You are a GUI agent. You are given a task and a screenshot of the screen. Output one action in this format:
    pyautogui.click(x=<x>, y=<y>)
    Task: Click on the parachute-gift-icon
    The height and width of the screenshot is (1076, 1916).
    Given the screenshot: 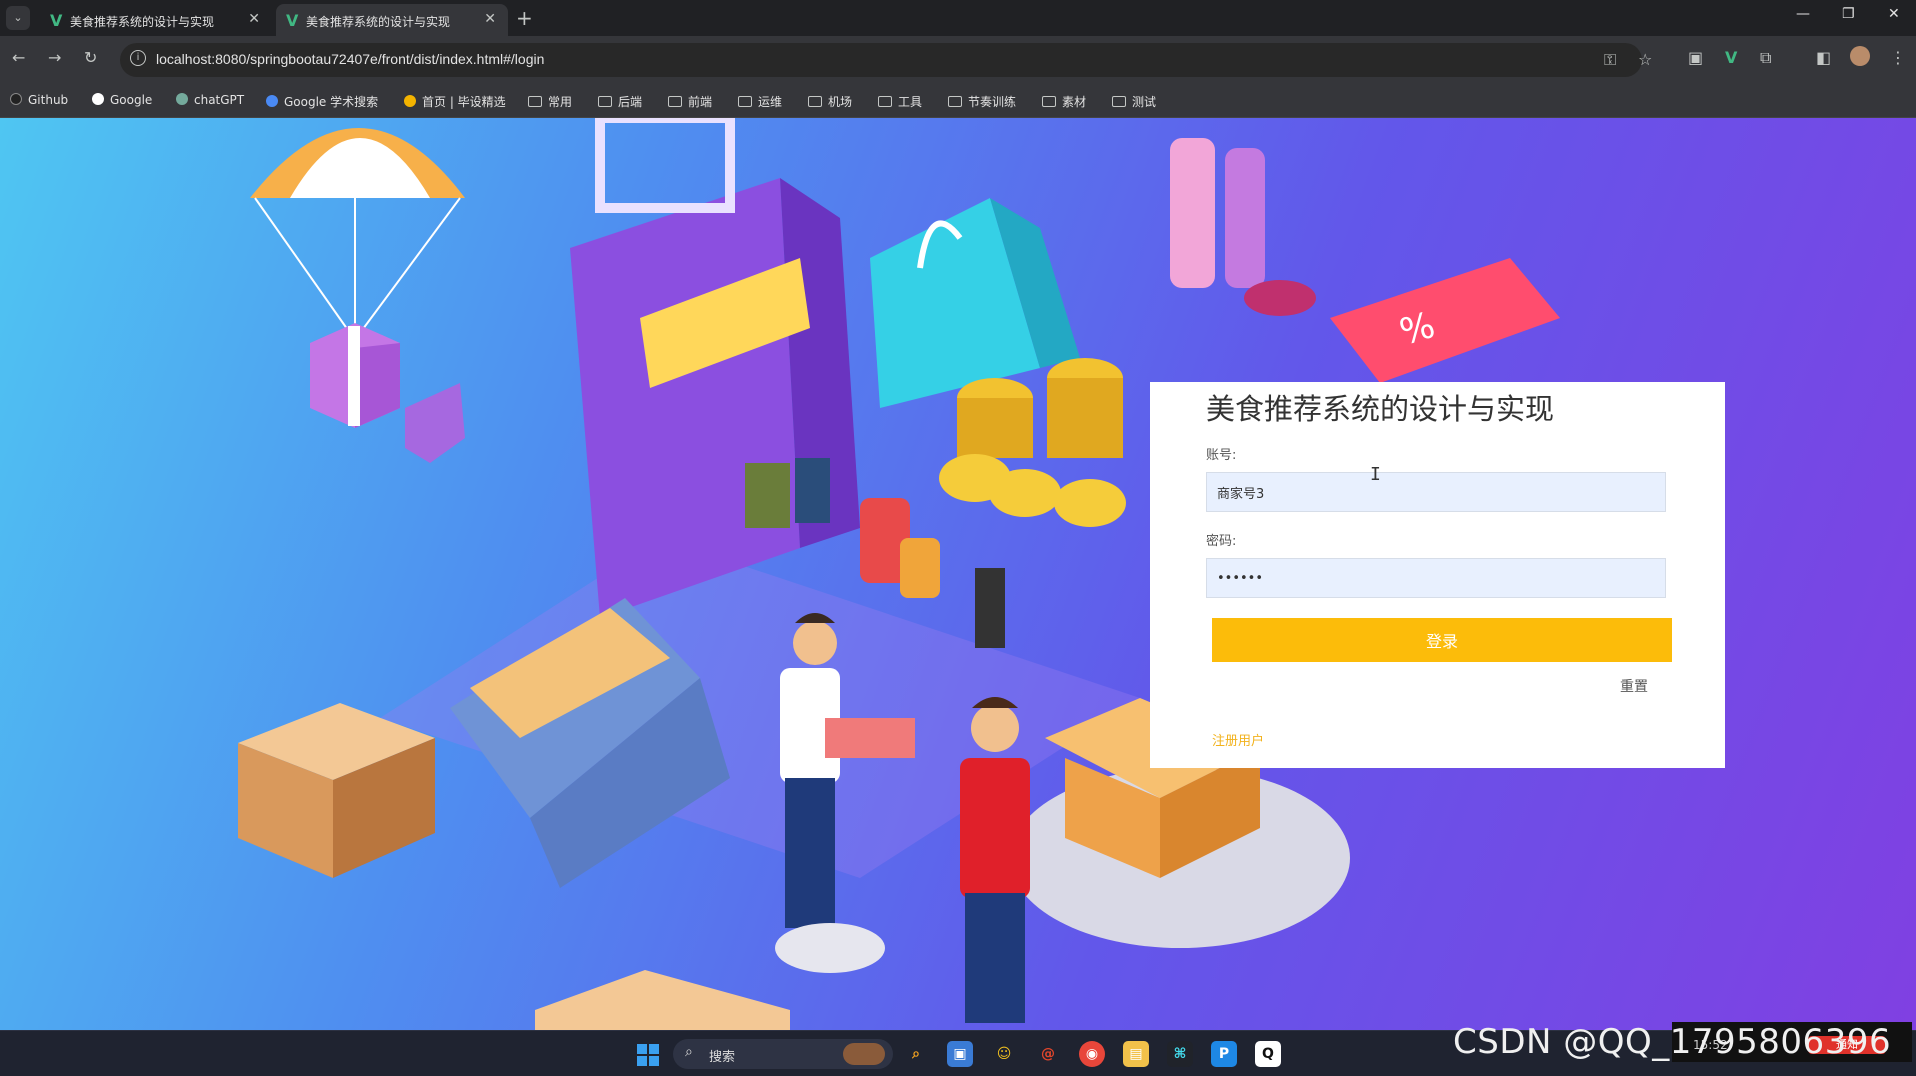 What is the action you would take?
    pyautogui.click(x=357, y=278)
    